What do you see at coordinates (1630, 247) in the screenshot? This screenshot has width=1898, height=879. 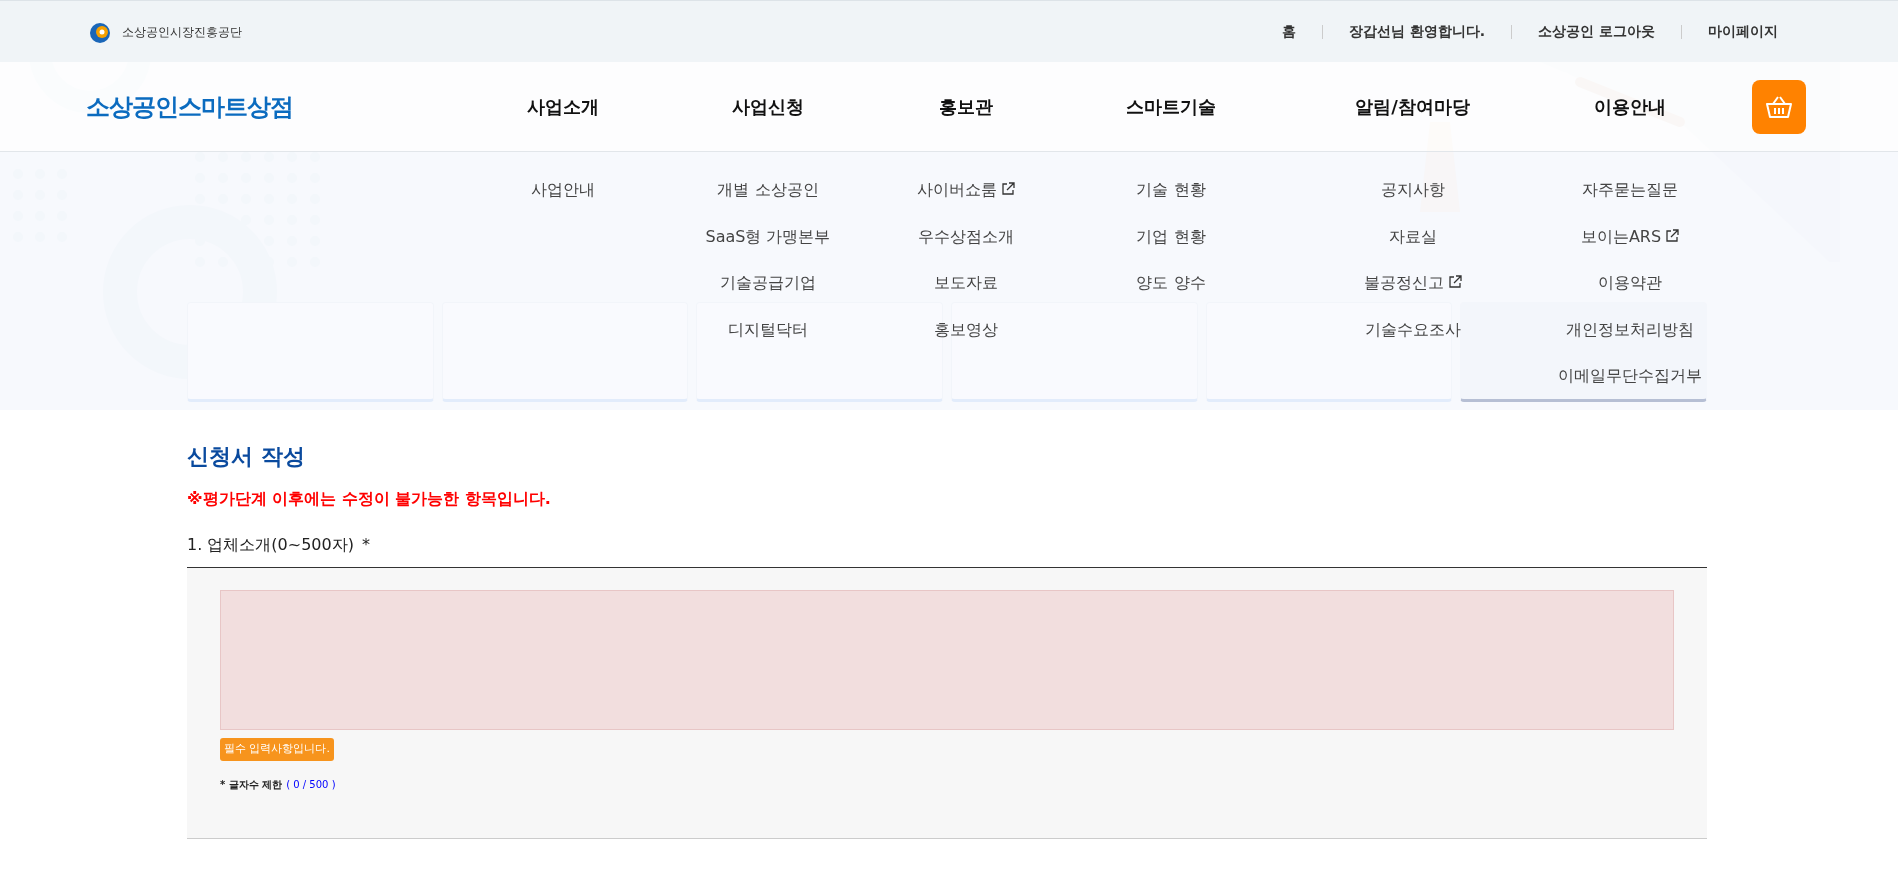 I see `submenu-link: 보이는ARS` at bounding box center [1630, 247].